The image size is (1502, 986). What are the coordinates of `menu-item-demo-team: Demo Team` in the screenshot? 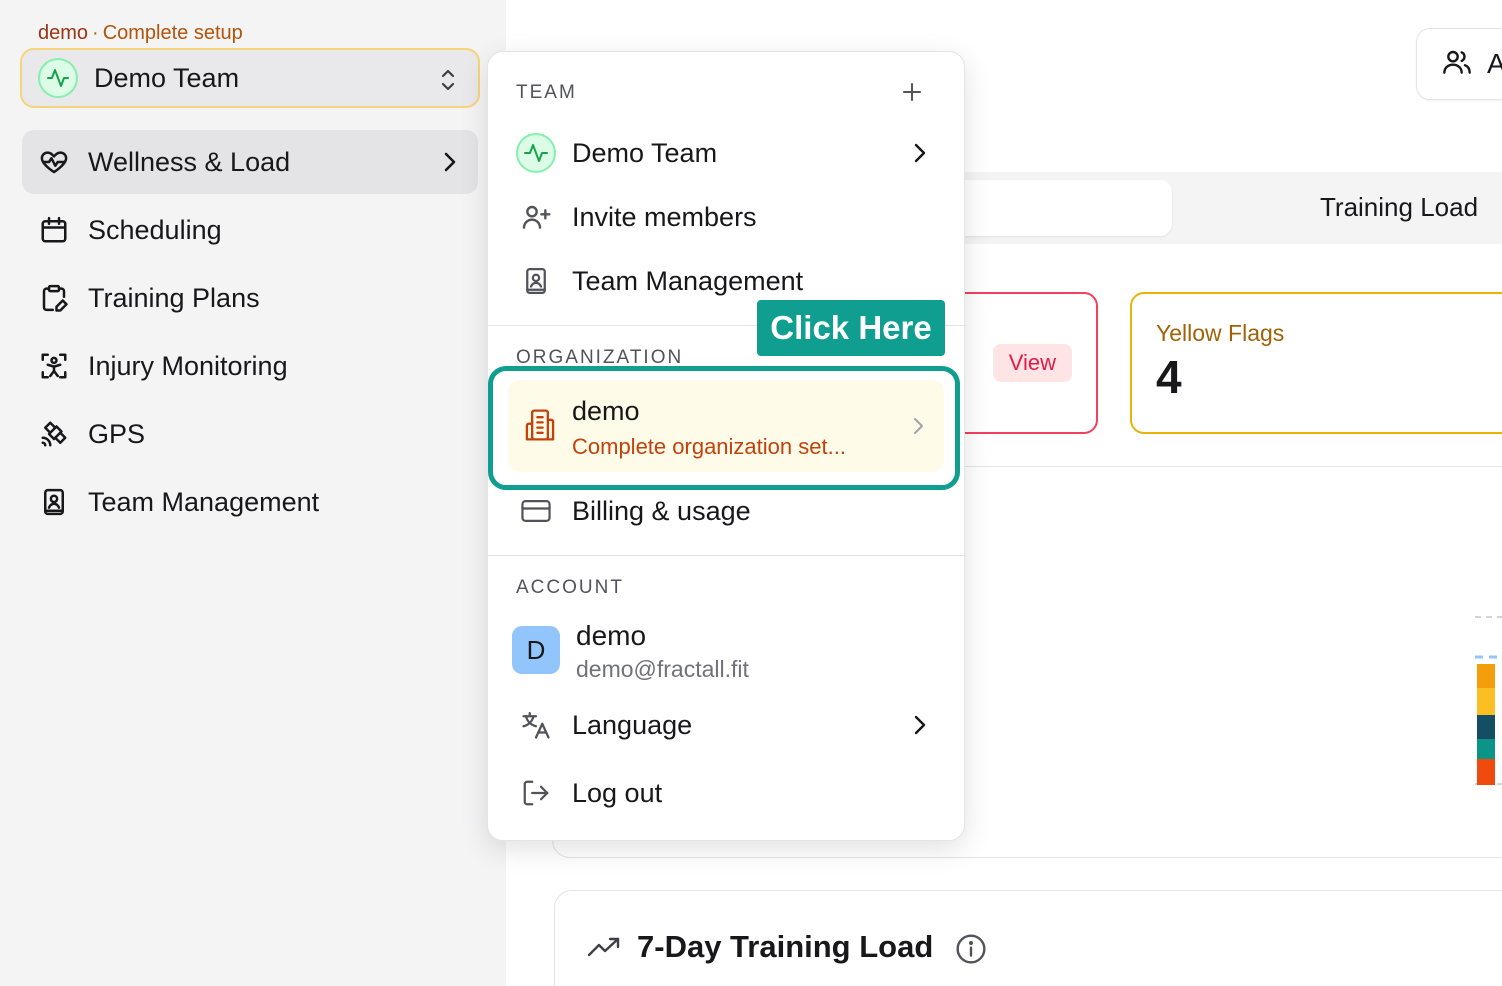 It's located at (727, 153).